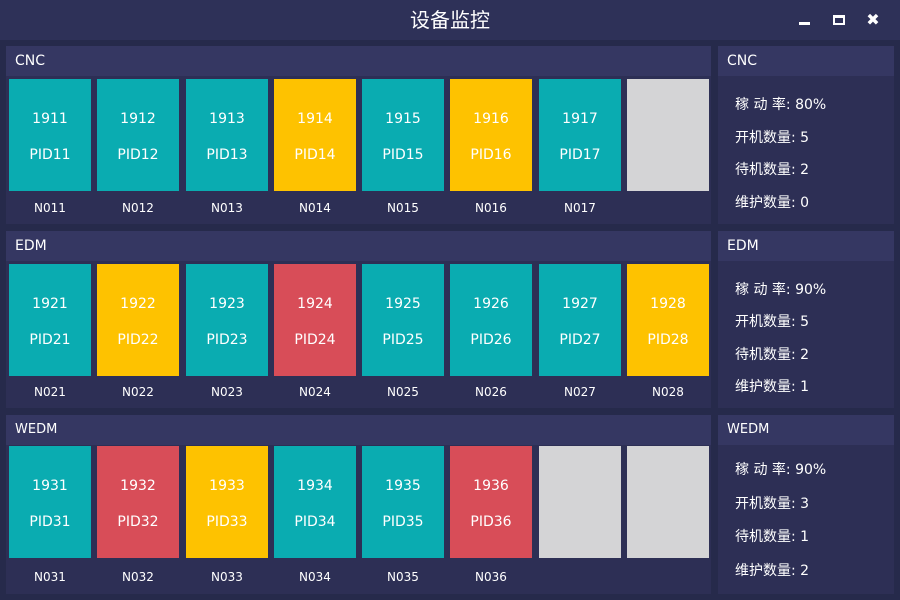 This screenshot has width=900, height=600. Describe the element at coordinates (580, 119) in the screenshot. I see `machine-id: 1917` at that location.